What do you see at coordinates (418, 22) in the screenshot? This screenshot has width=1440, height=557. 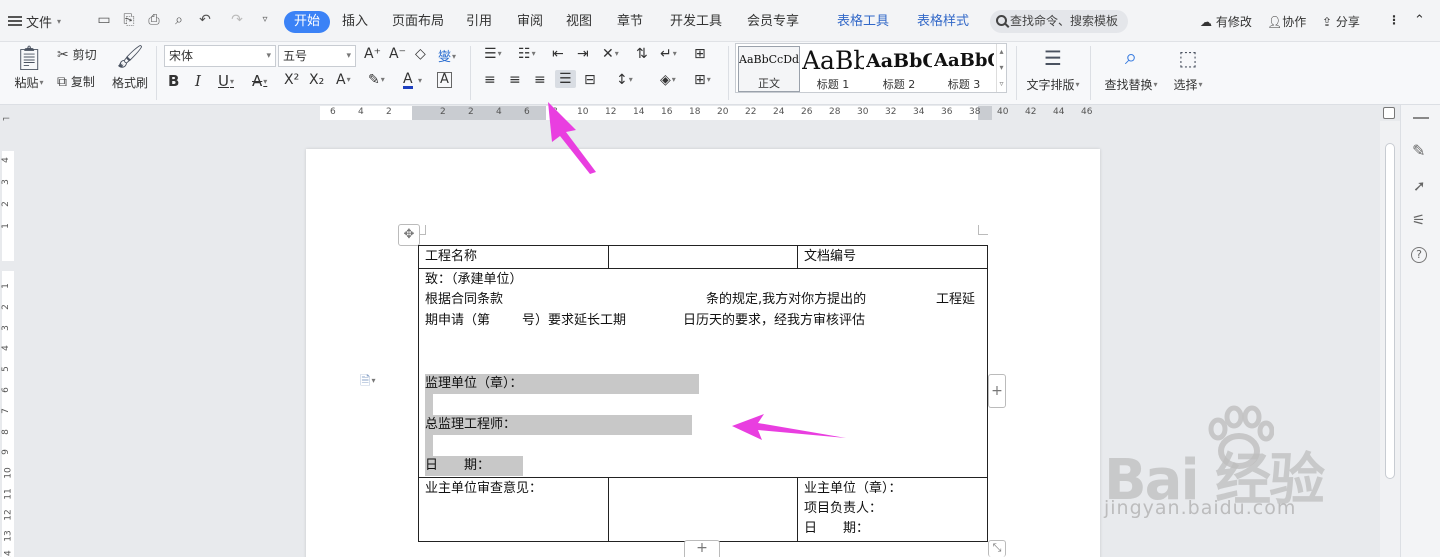 I see `tab-page-layout: 页面布局` at bounding box center [418, 22].